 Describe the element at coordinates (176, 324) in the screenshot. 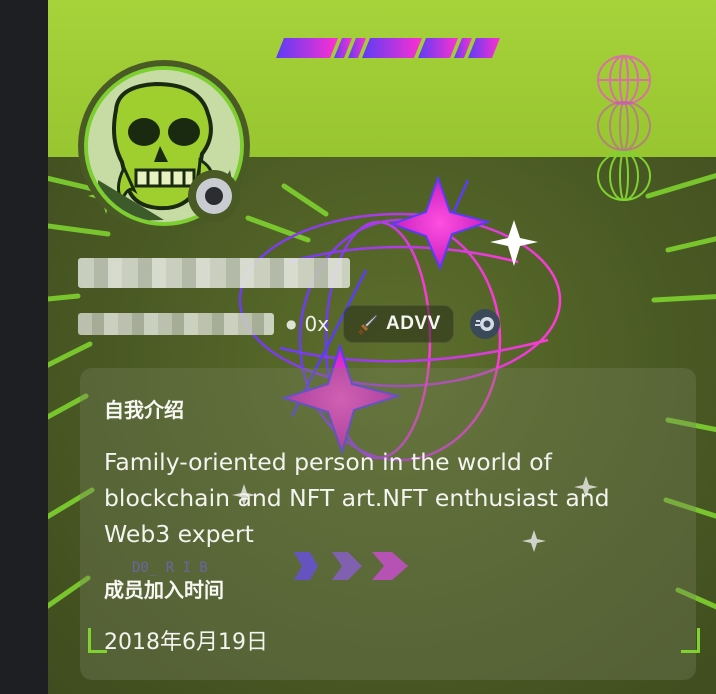

I see `username-redacted` at that location.